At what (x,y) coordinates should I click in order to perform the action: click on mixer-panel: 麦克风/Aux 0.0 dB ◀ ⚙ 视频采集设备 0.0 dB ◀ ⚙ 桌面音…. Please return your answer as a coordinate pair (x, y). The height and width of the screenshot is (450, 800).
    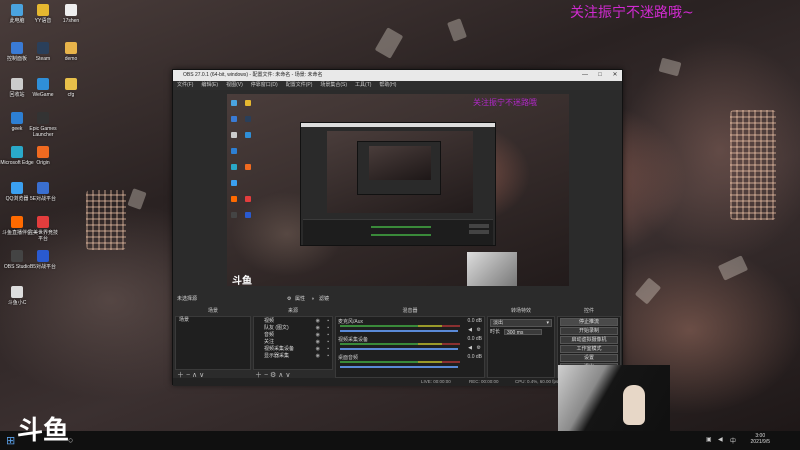
    Looking at the image, I should click on (410, 347).